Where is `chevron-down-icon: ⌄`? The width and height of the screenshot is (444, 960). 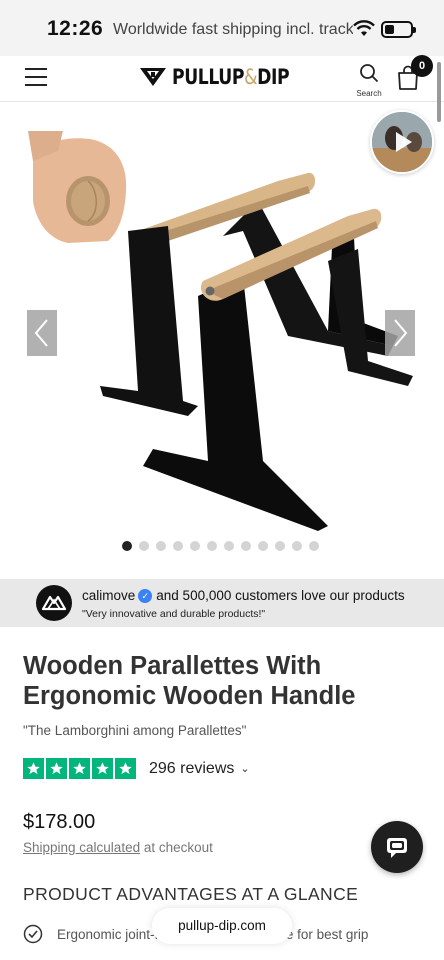
chevron-down-icon: ⌄ is located at coordinates (244, 768).